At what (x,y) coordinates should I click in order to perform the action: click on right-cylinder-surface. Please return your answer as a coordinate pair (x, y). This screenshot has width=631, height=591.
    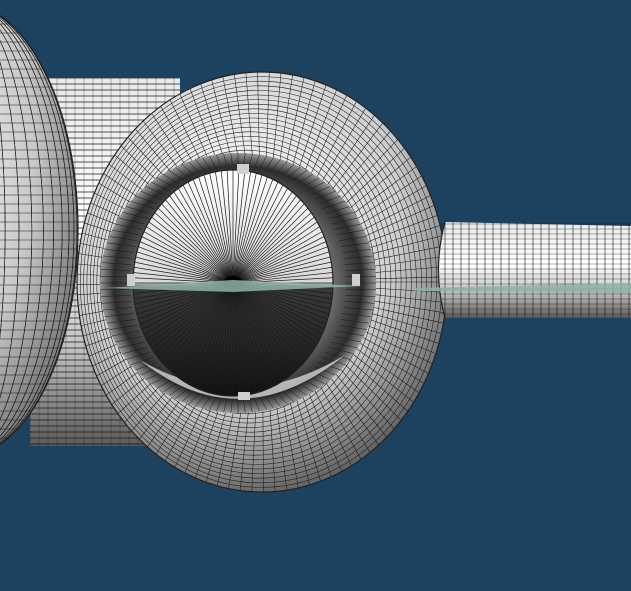
    Looking at the image, I should click on (534, 270).